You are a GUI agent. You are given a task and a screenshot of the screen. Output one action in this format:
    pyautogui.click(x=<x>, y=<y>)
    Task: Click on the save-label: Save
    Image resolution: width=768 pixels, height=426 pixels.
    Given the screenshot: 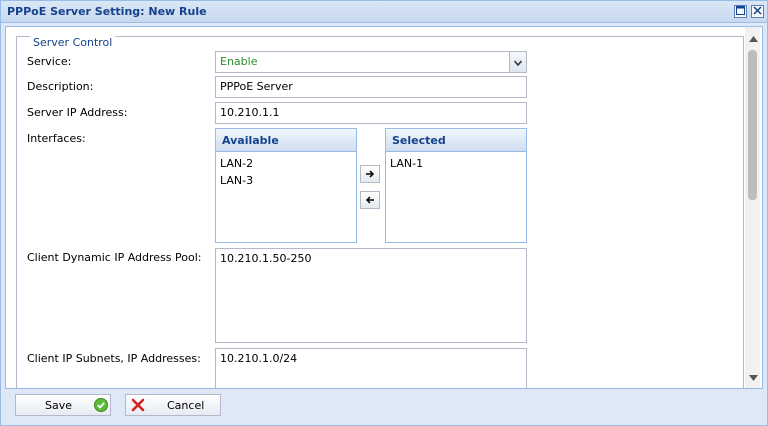 What is the action you would take?
    pyautogui.click(x=59, y=405)
    